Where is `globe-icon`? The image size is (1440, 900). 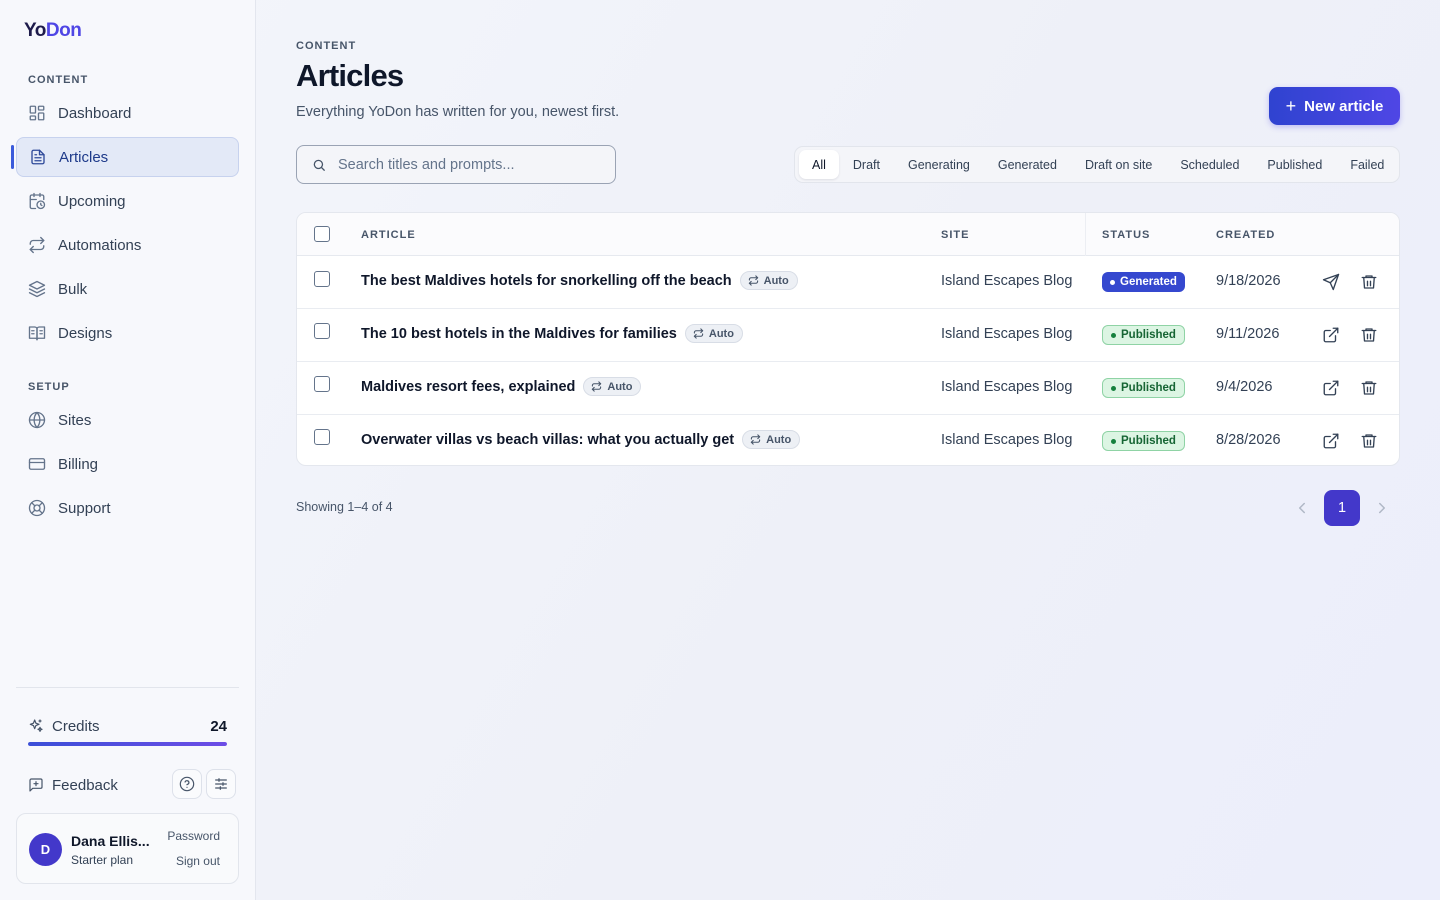
globe-icon is located at coordinates (37, 420).